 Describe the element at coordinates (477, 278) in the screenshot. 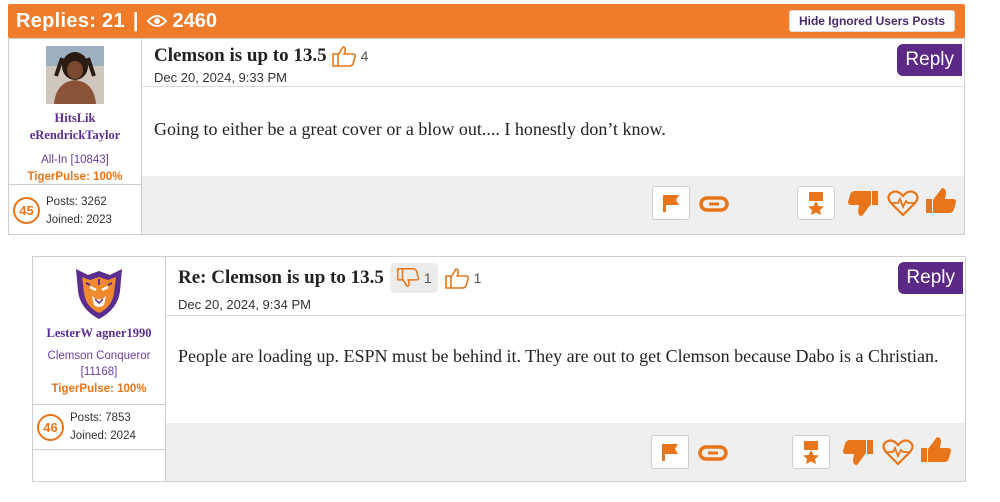

I see `upvote-count: 1` at that location.